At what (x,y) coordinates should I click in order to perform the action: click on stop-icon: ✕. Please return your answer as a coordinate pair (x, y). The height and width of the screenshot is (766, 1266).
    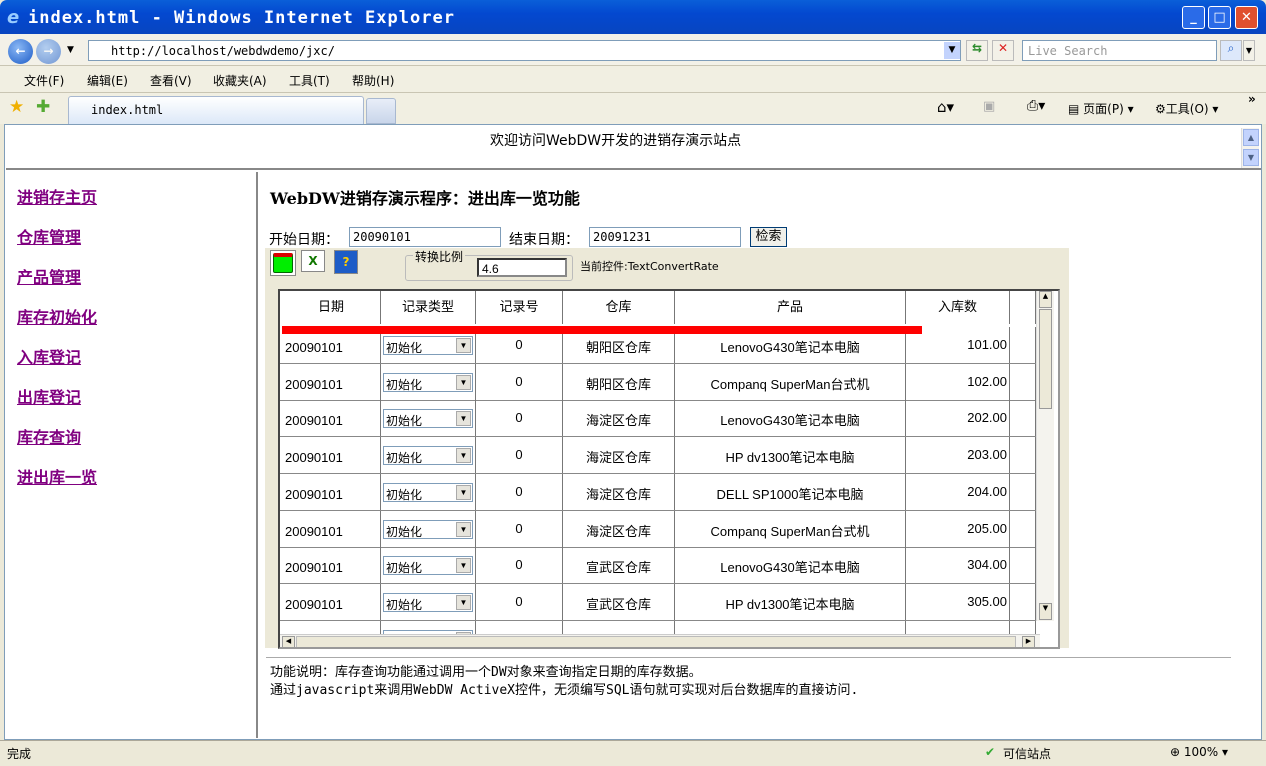
    Looking at the image, I should click on (1003, 50).